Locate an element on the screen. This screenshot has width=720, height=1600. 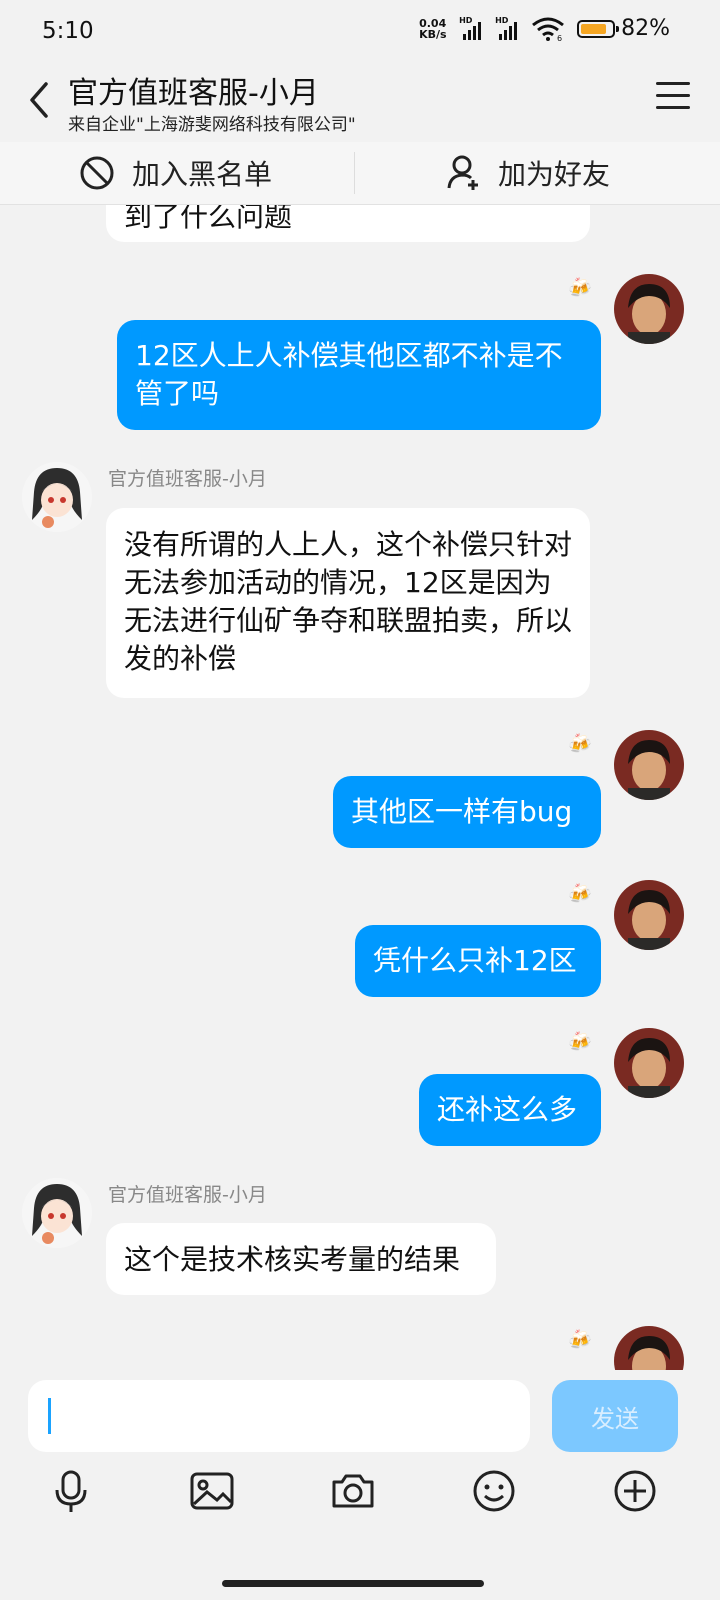
network-speed: 0.04 KB/s is located at coordinates (433, 28).